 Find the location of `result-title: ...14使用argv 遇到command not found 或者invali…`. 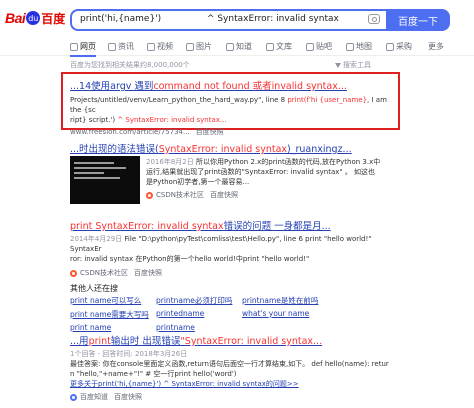

result-title: ...14使用argv 遇到command not found 或者invali… is located at coordinates (235, 85).